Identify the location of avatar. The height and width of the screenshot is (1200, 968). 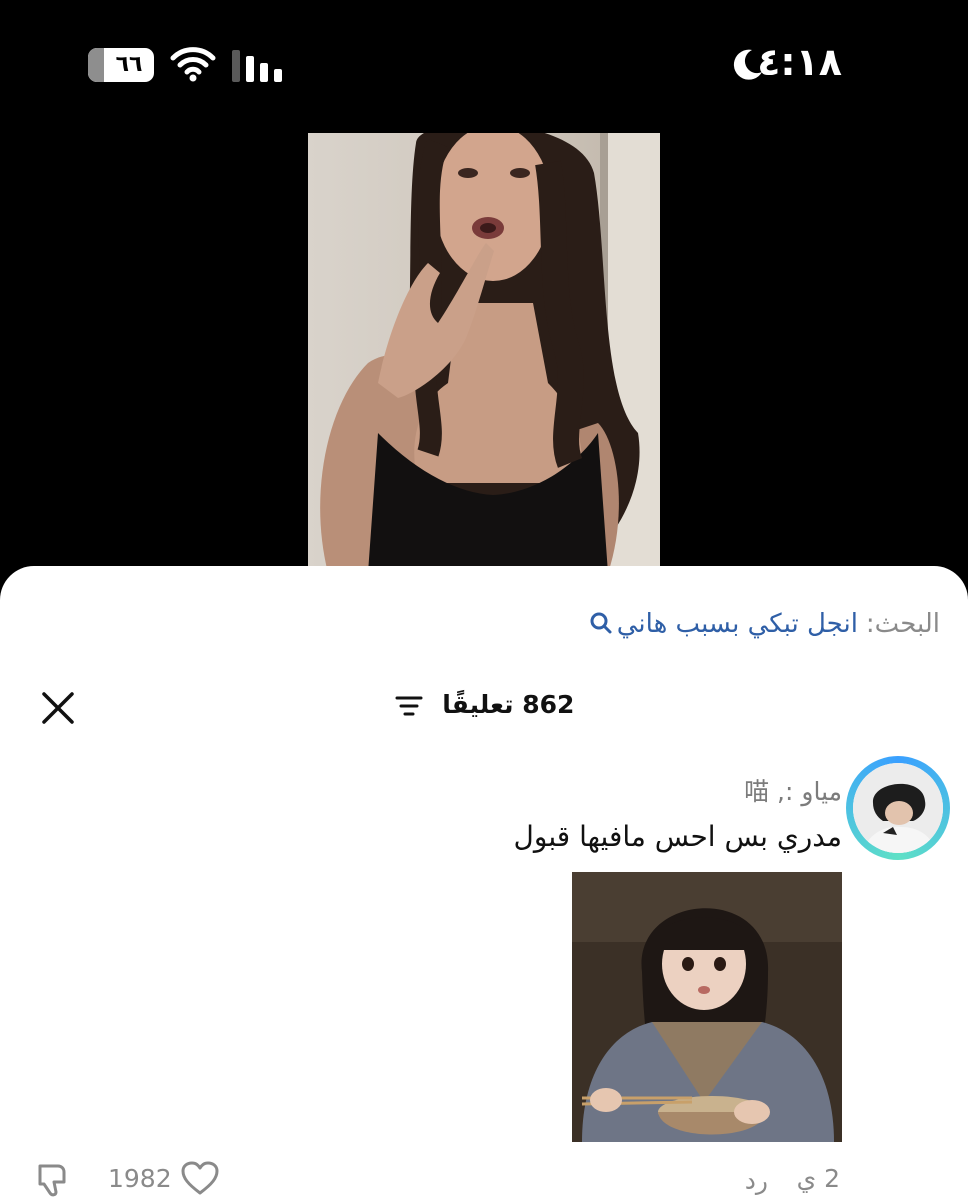
(898, 808).